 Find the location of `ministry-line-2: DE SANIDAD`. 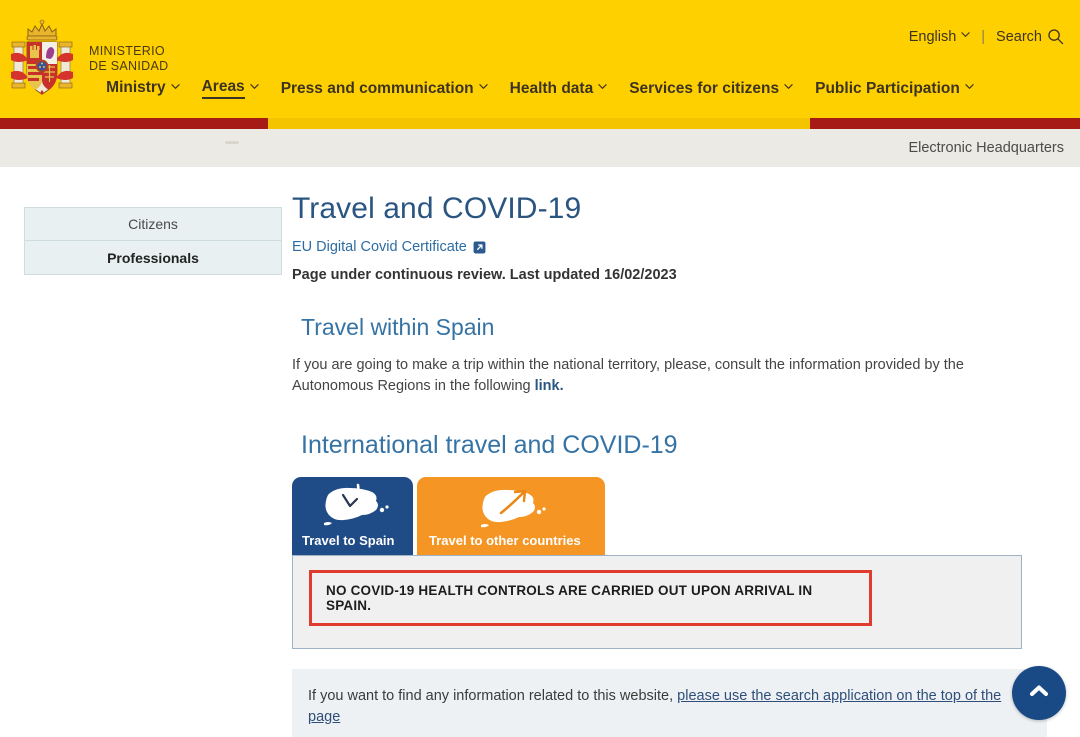

ministry-line-2: DE SANIDAD is located at coordinates (129, 66).